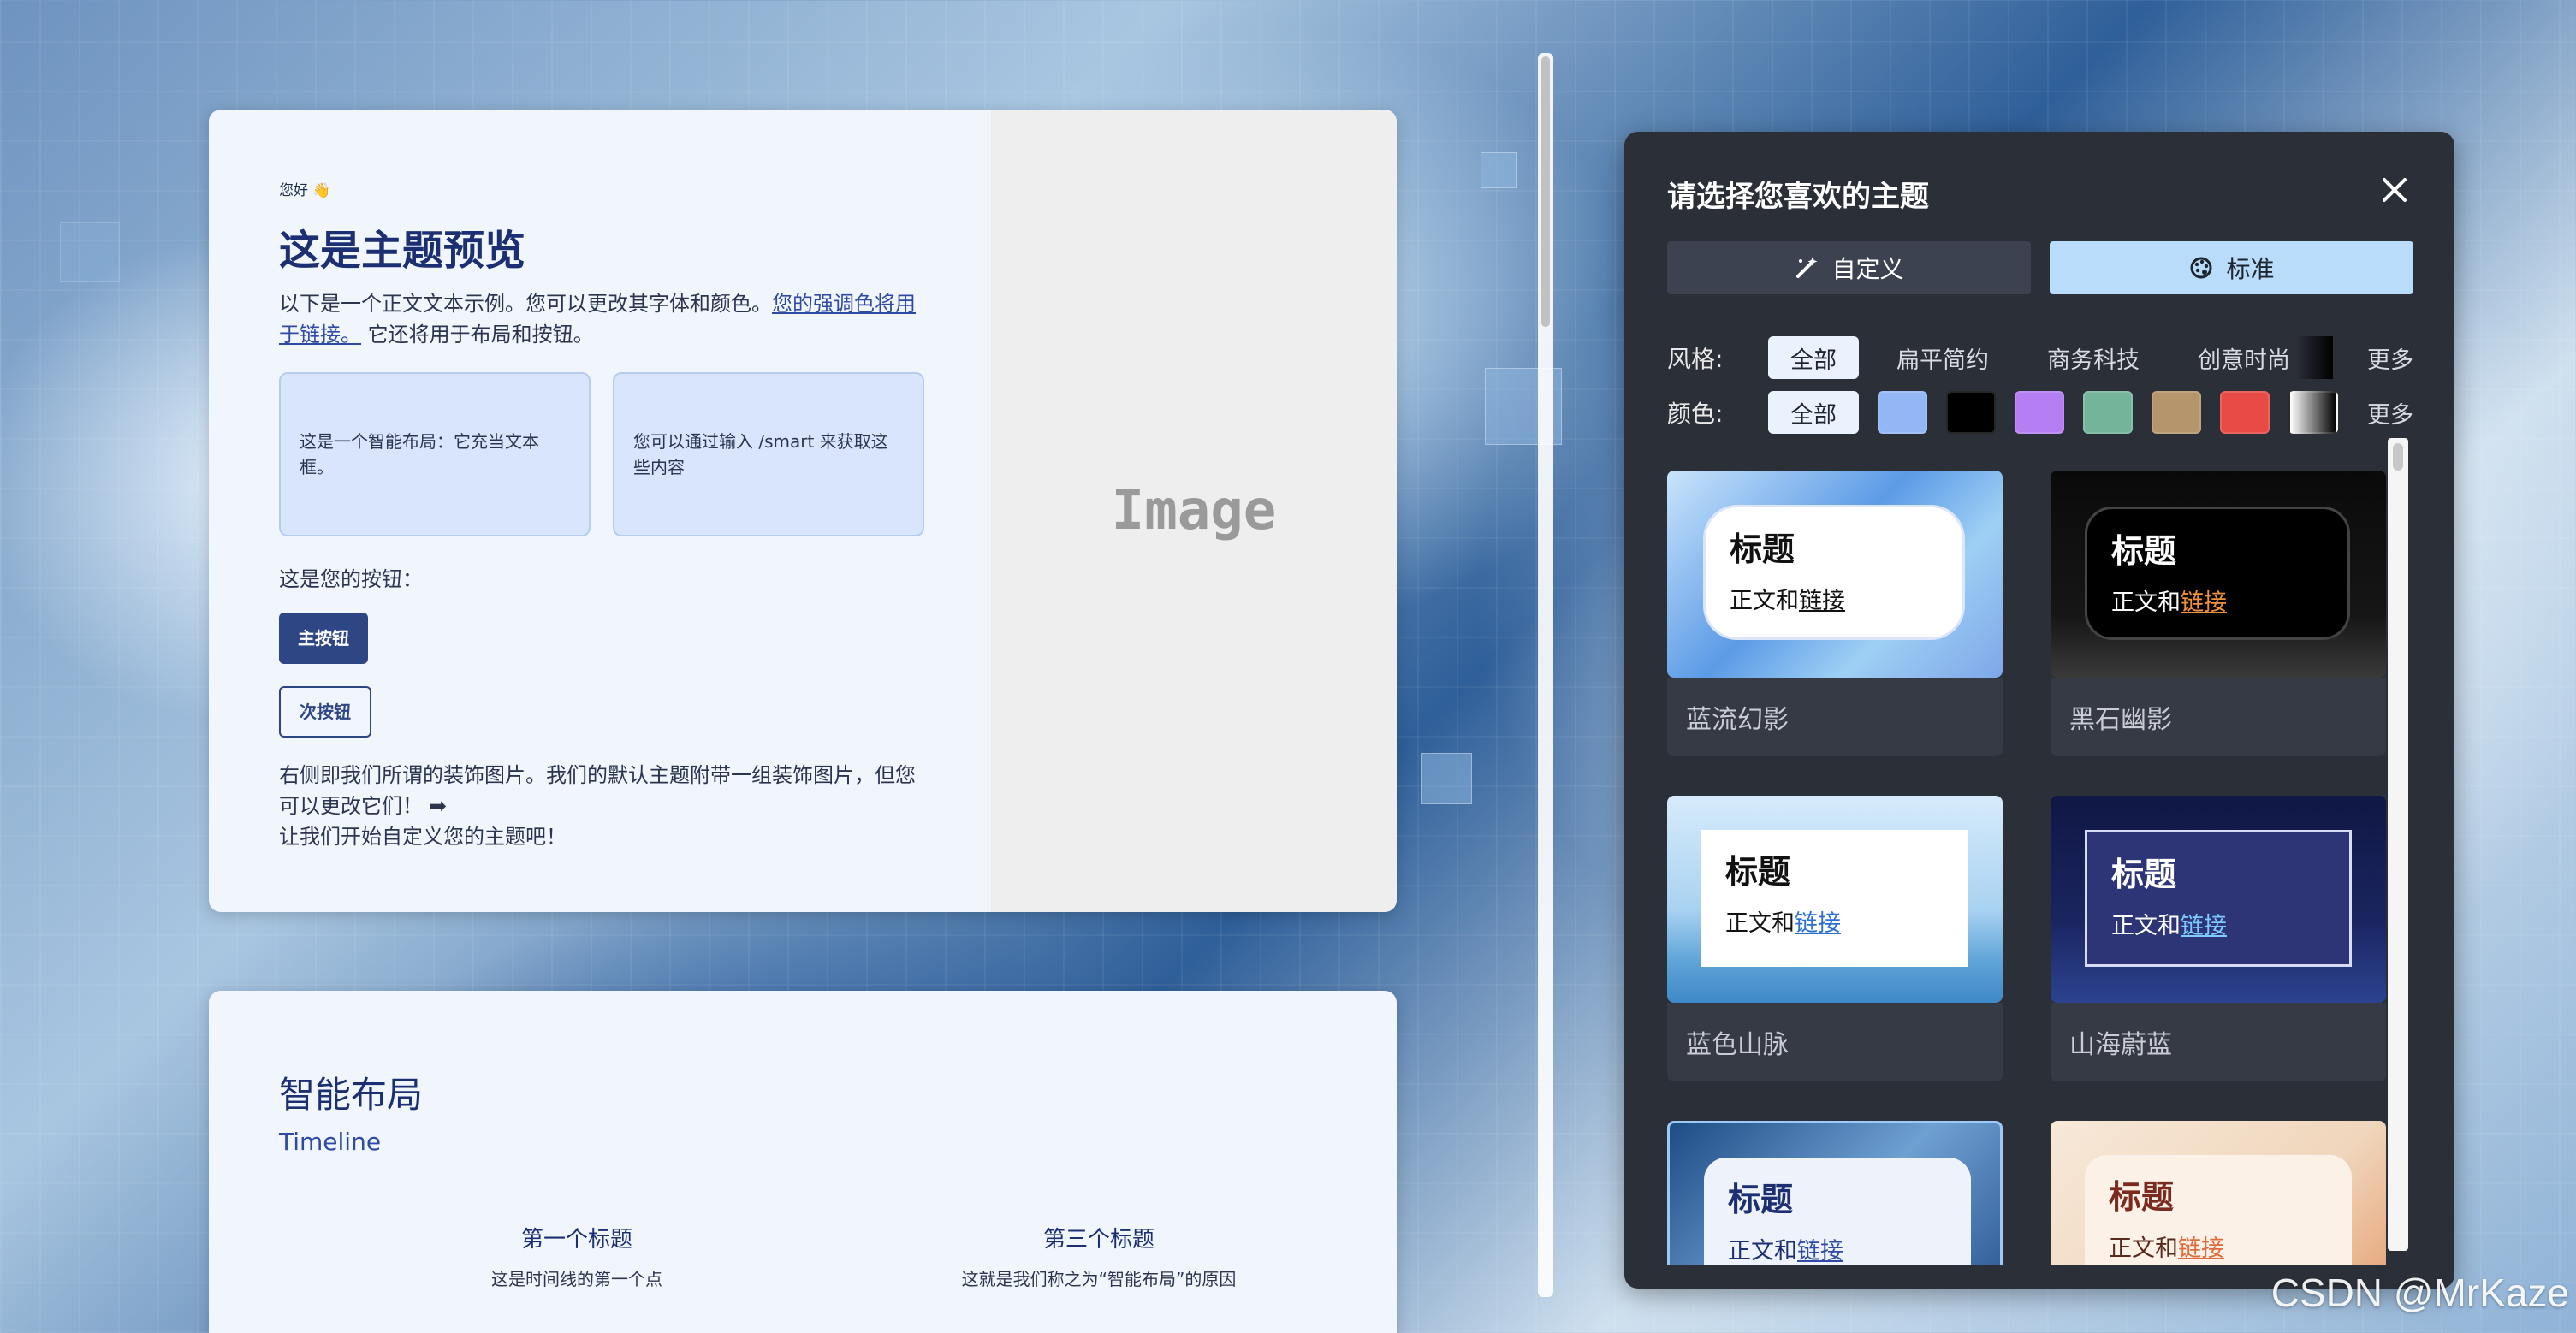 This screenshot has height=1333, width=2576. I want to click on color-swatch-red, so click(2245, 412).